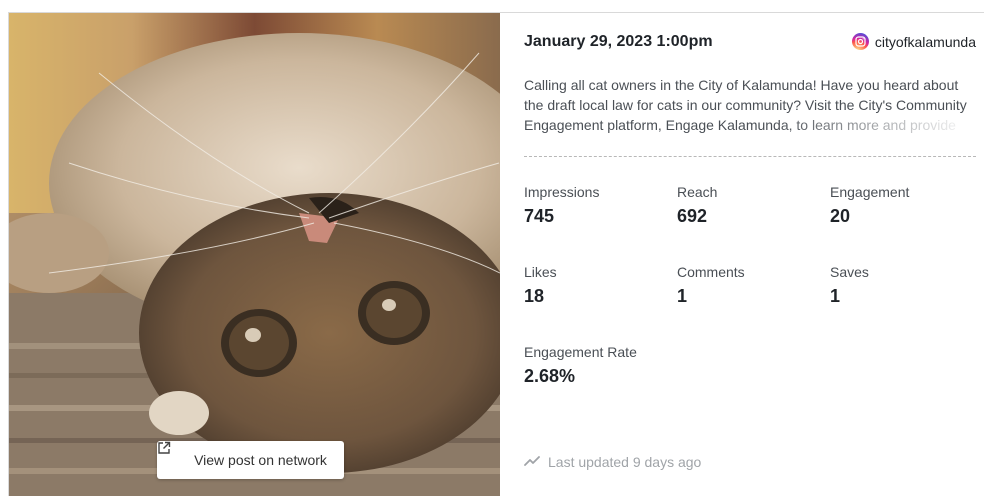 The image size is (984, 496). Describe the element at coordinates (173, 454) in the screenshot. I see `external-link-icon` at that location.